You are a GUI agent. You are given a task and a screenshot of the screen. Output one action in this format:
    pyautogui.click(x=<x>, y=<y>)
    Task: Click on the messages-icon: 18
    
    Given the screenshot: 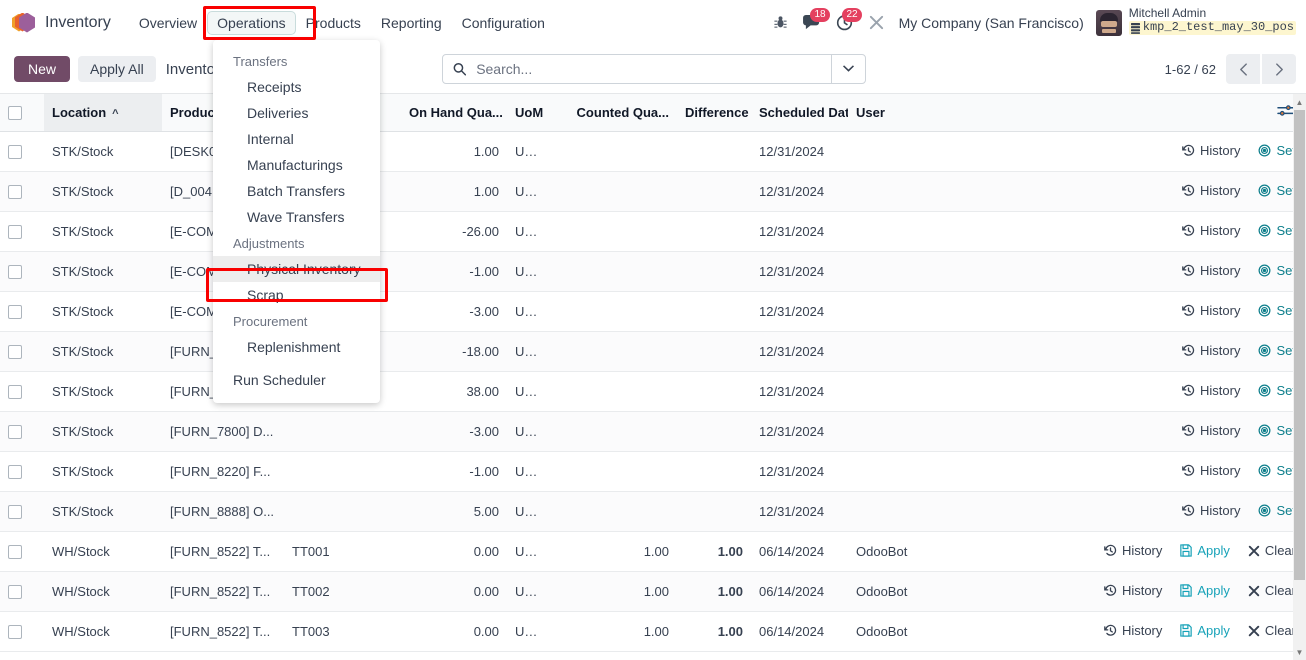 What is the action you would take?
    pyautogui.click(x=813, y=23)
    